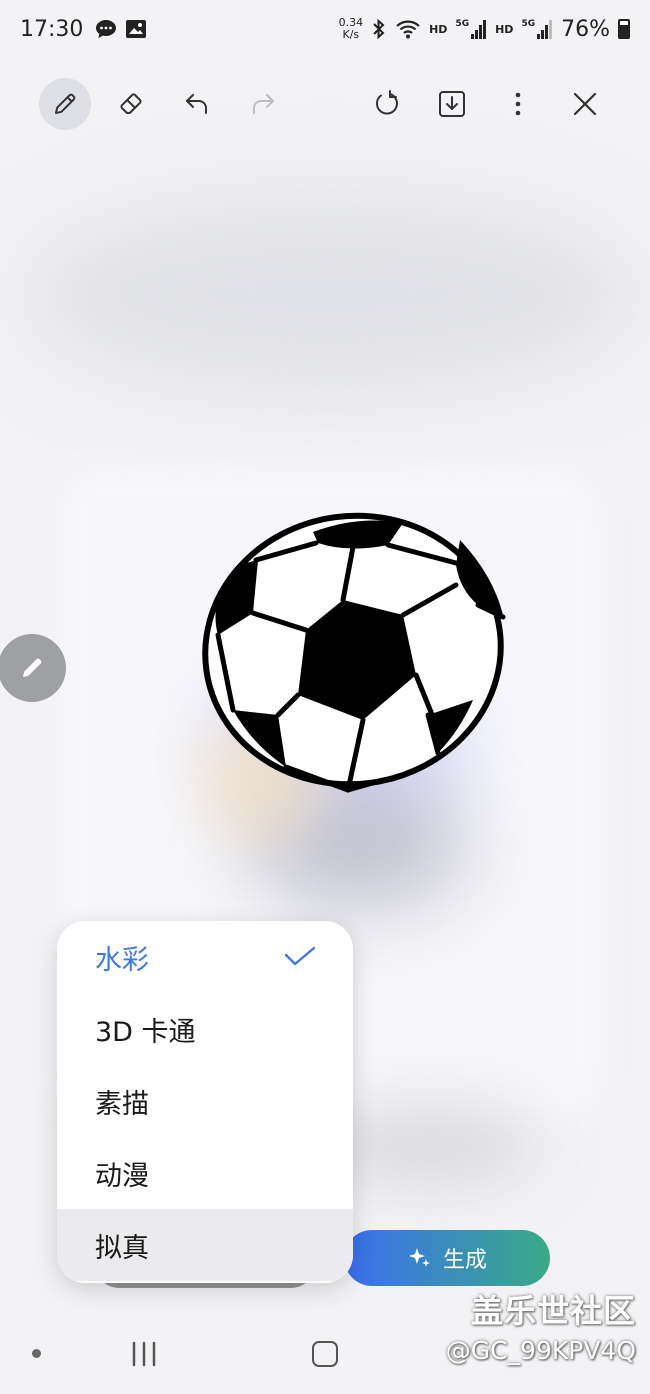 The image size is (650, 1394). I want to click on menu-item-realistic: 拟真, so click(205, 1245).